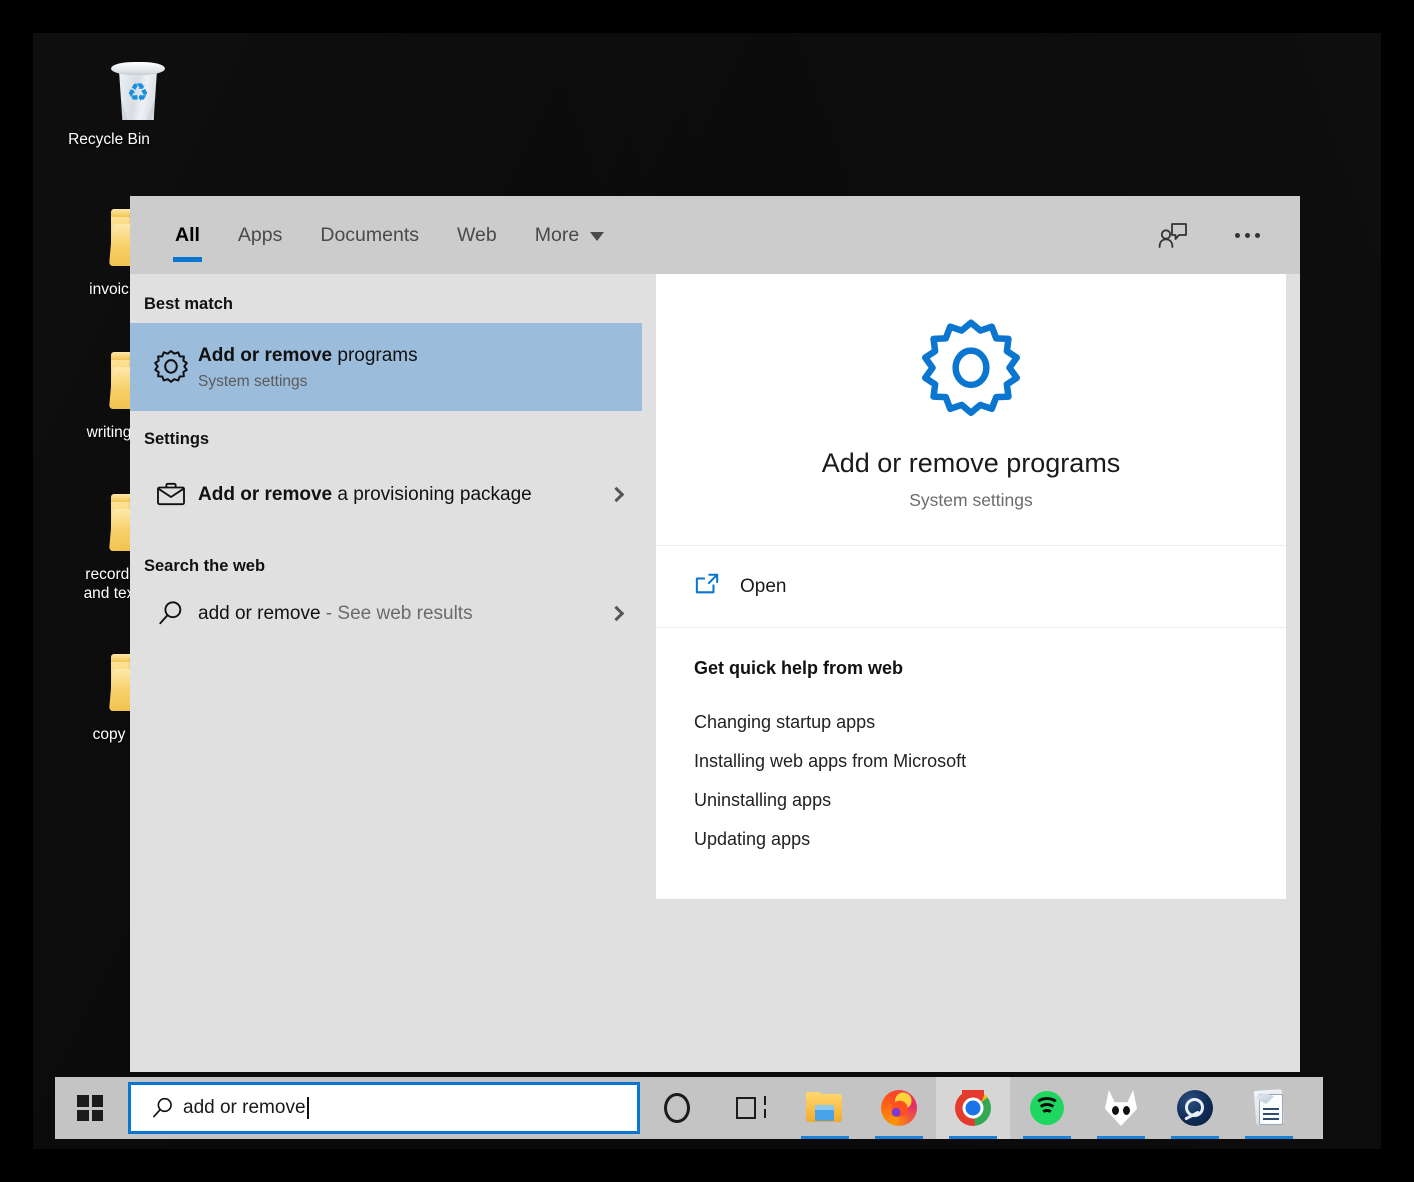 The image size is (1414, 1182). Describe the element at coordinates (375, 355) in the screenshot. I see `result-title-rest: programs` at that location.